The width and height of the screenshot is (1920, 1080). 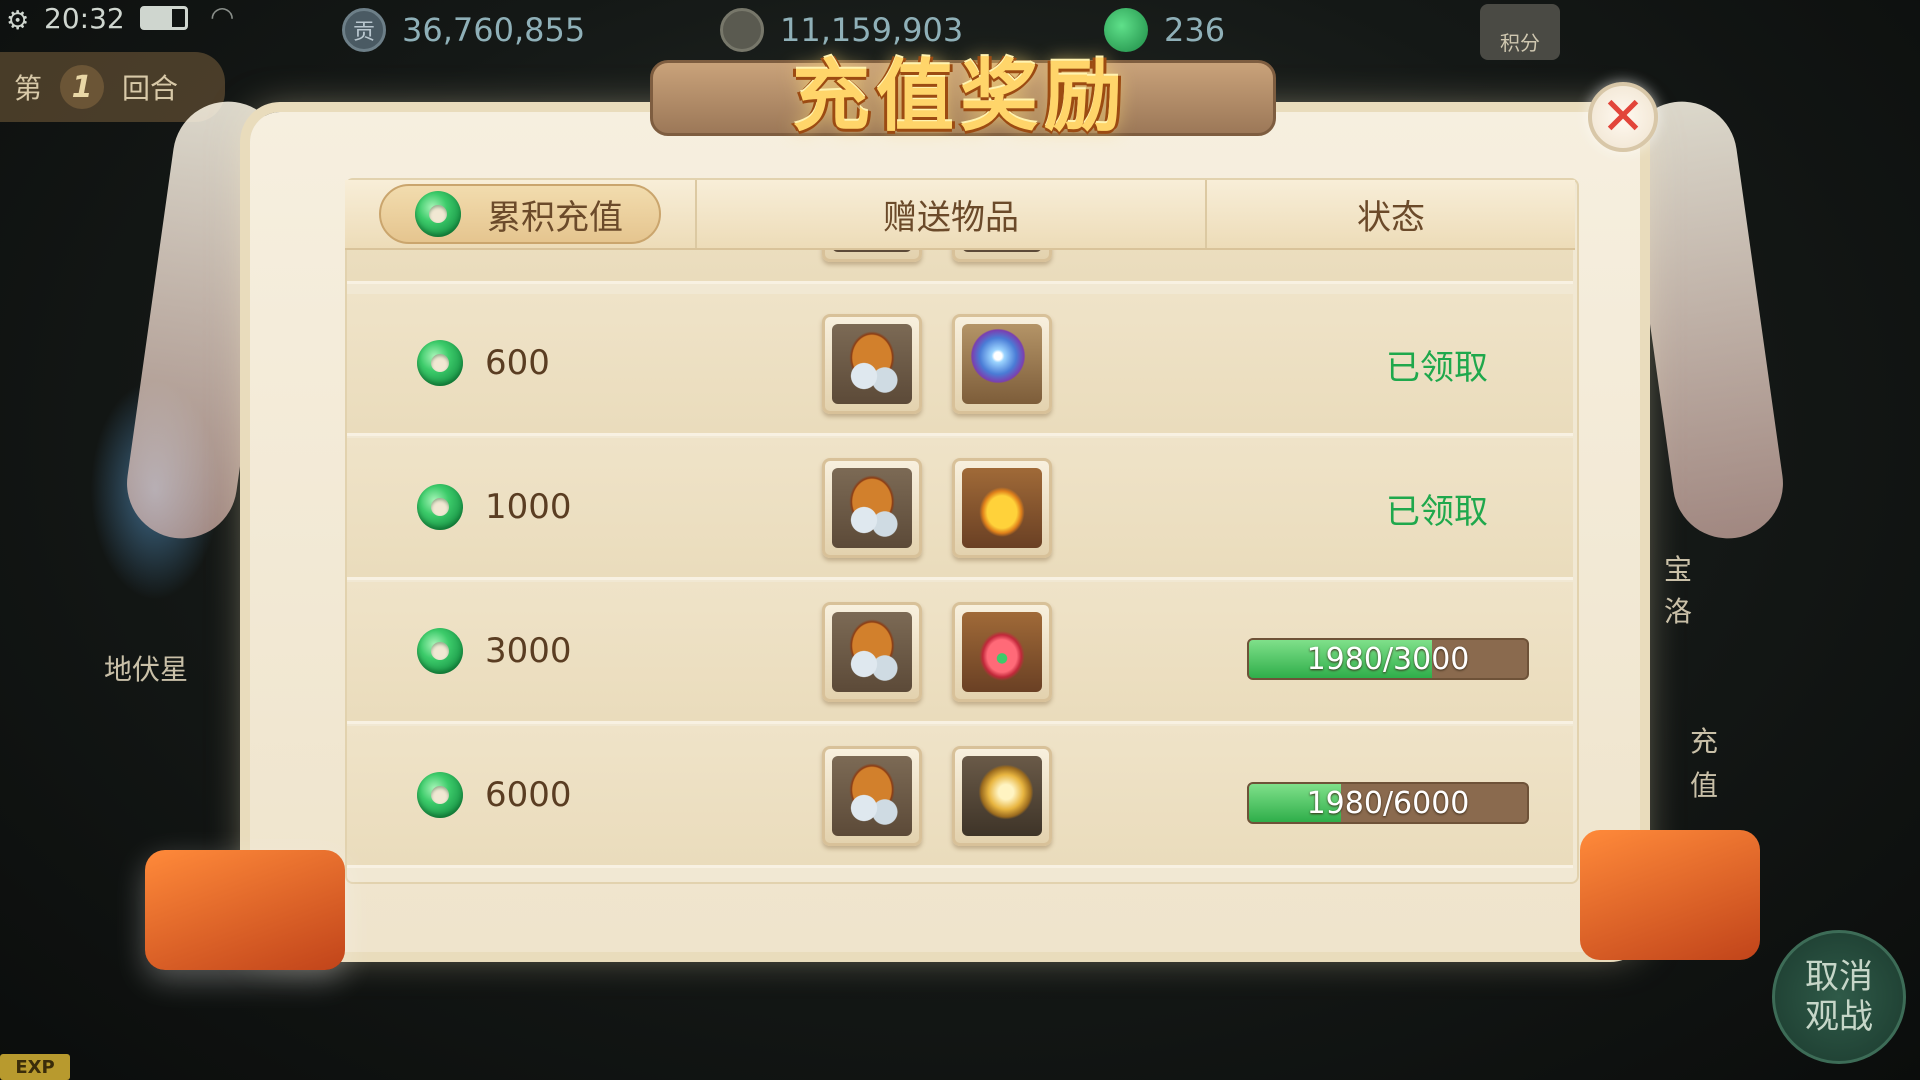 What do you see at coordinates (1704, 763) in the screenshot?
I see `side-recharge-hint: 充值` at bounding box center [1704, 763].